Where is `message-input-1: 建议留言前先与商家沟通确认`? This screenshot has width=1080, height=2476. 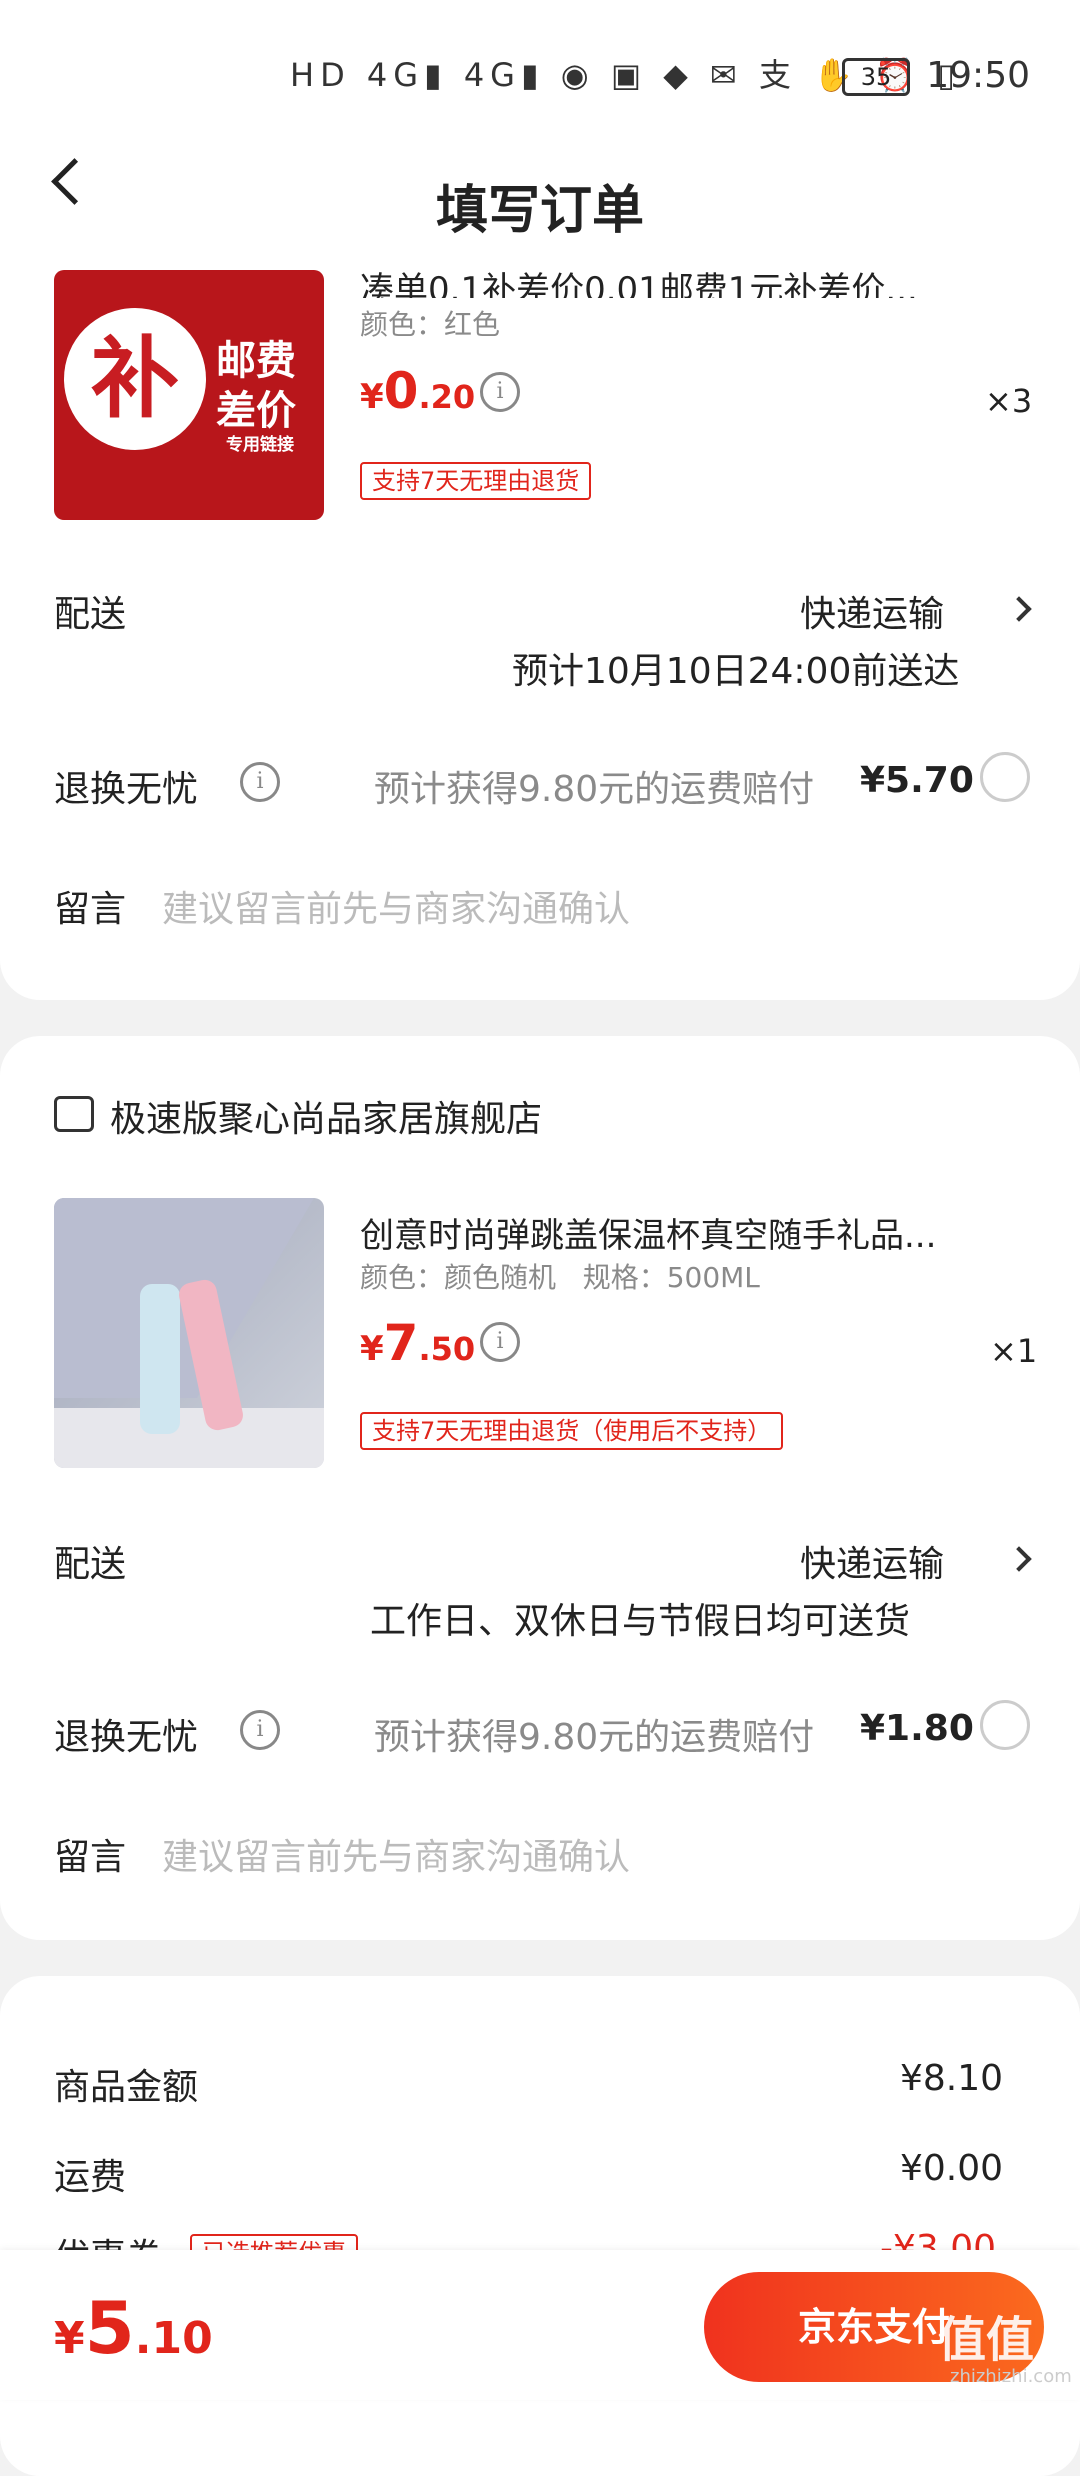
message-input-1: 建议留言前先与商家沟通确认 is located at coordinates (396, 906).